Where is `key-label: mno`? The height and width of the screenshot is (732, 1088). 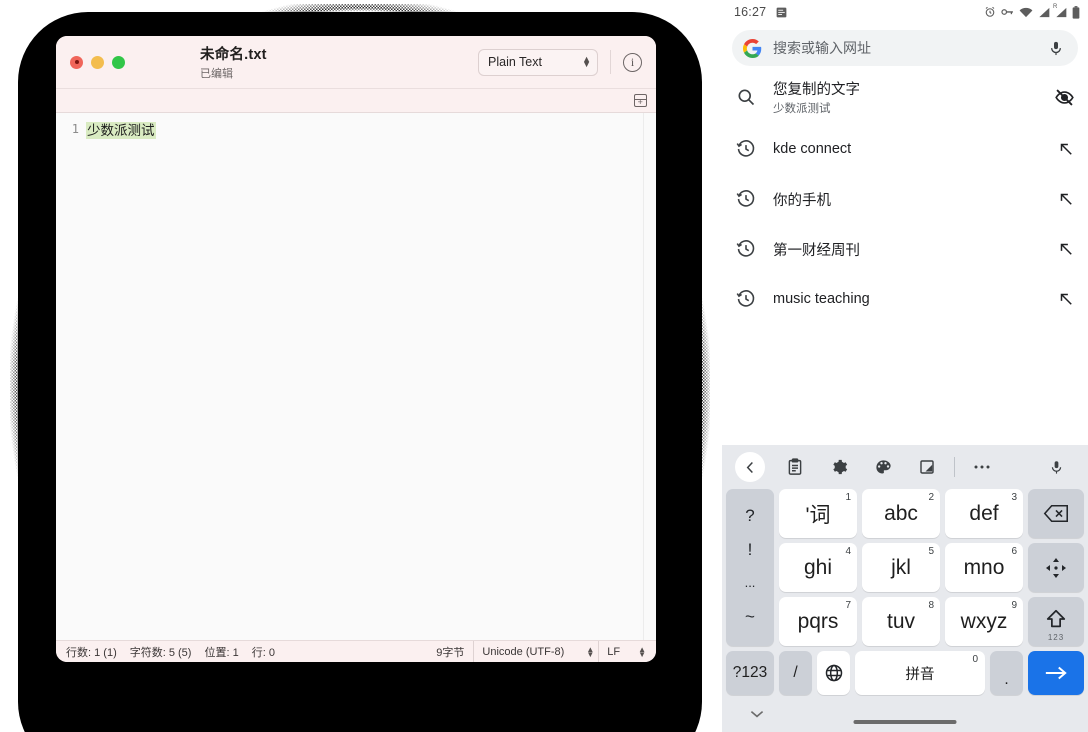 key-label: mno is located at coordinates (984, 567).